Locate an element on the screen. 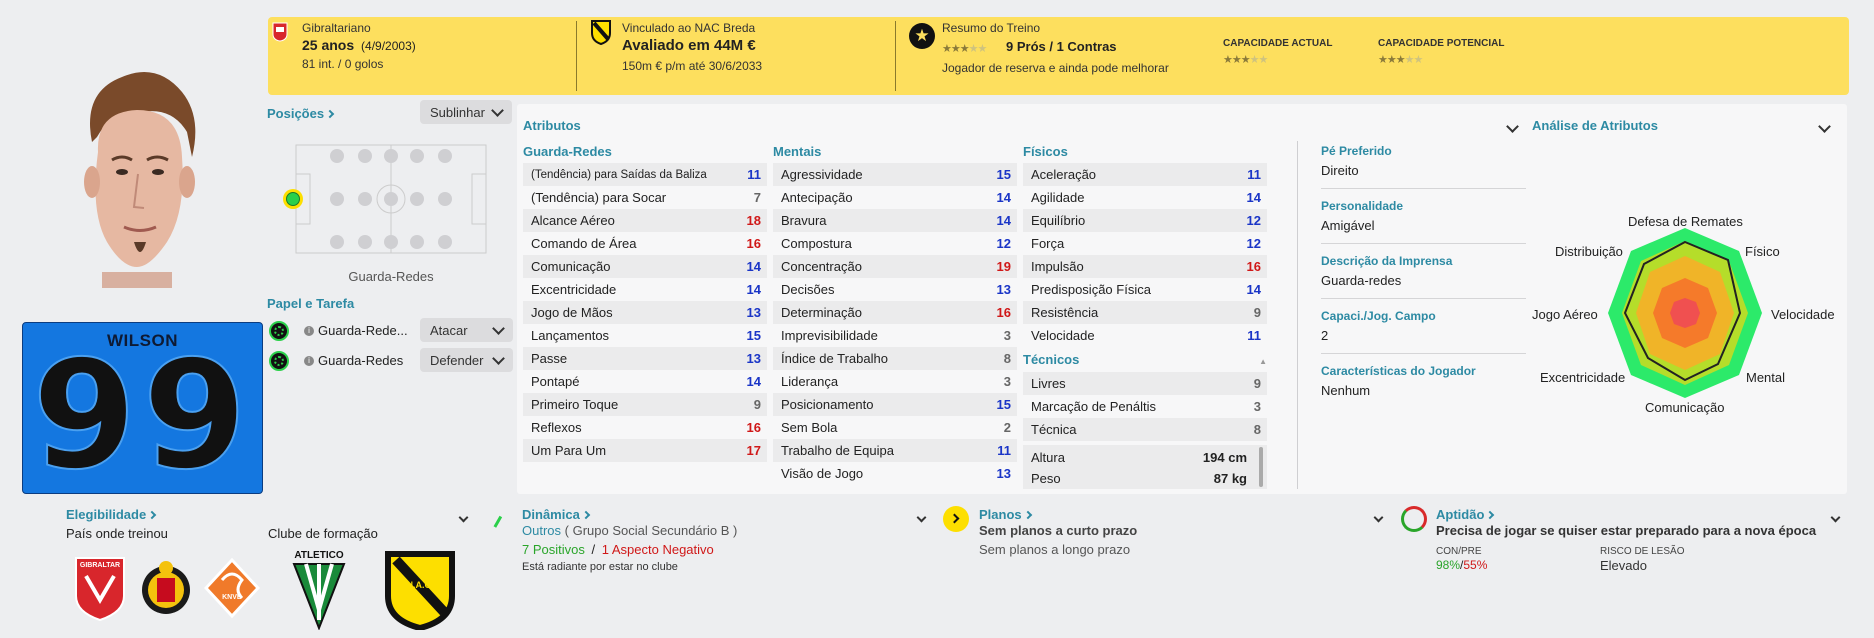 Image resolution: width=1874 pixels, height=638 pixels. eligibility-title: Elegibilidade is located at coordinates (106, 514).